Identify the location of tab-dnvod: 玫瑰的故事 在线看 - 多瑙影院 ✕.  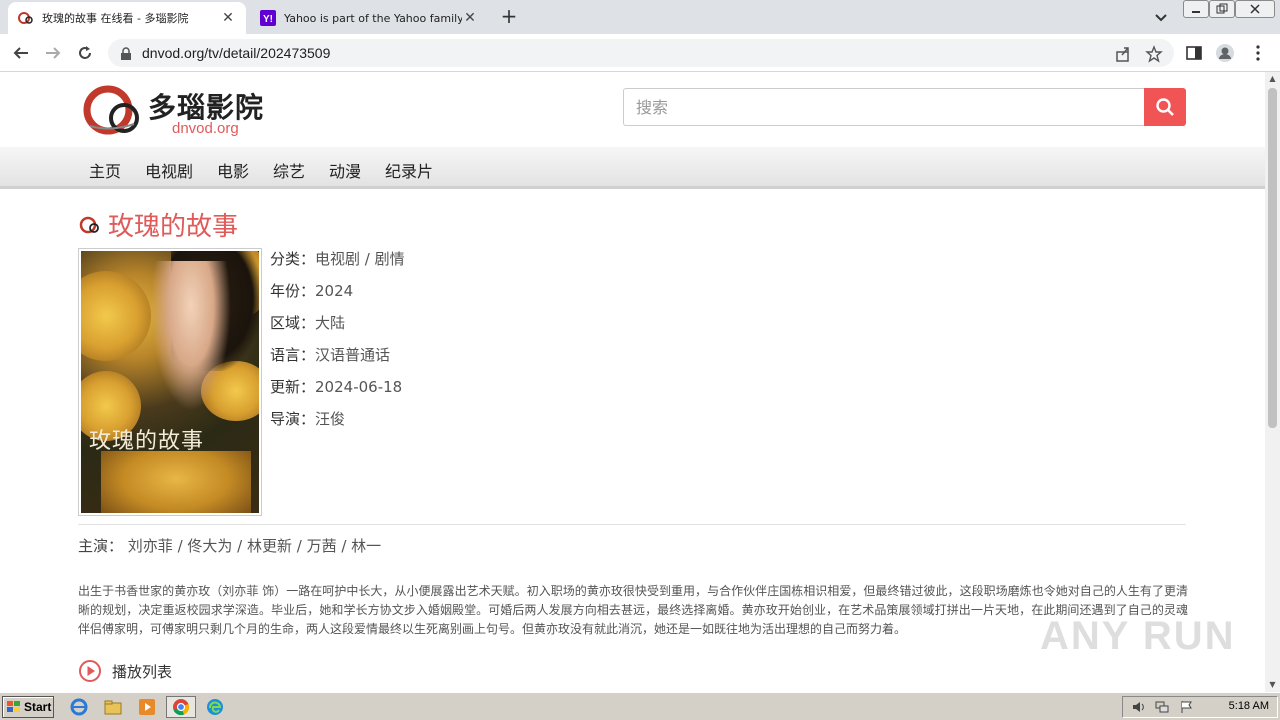
(127, 18).